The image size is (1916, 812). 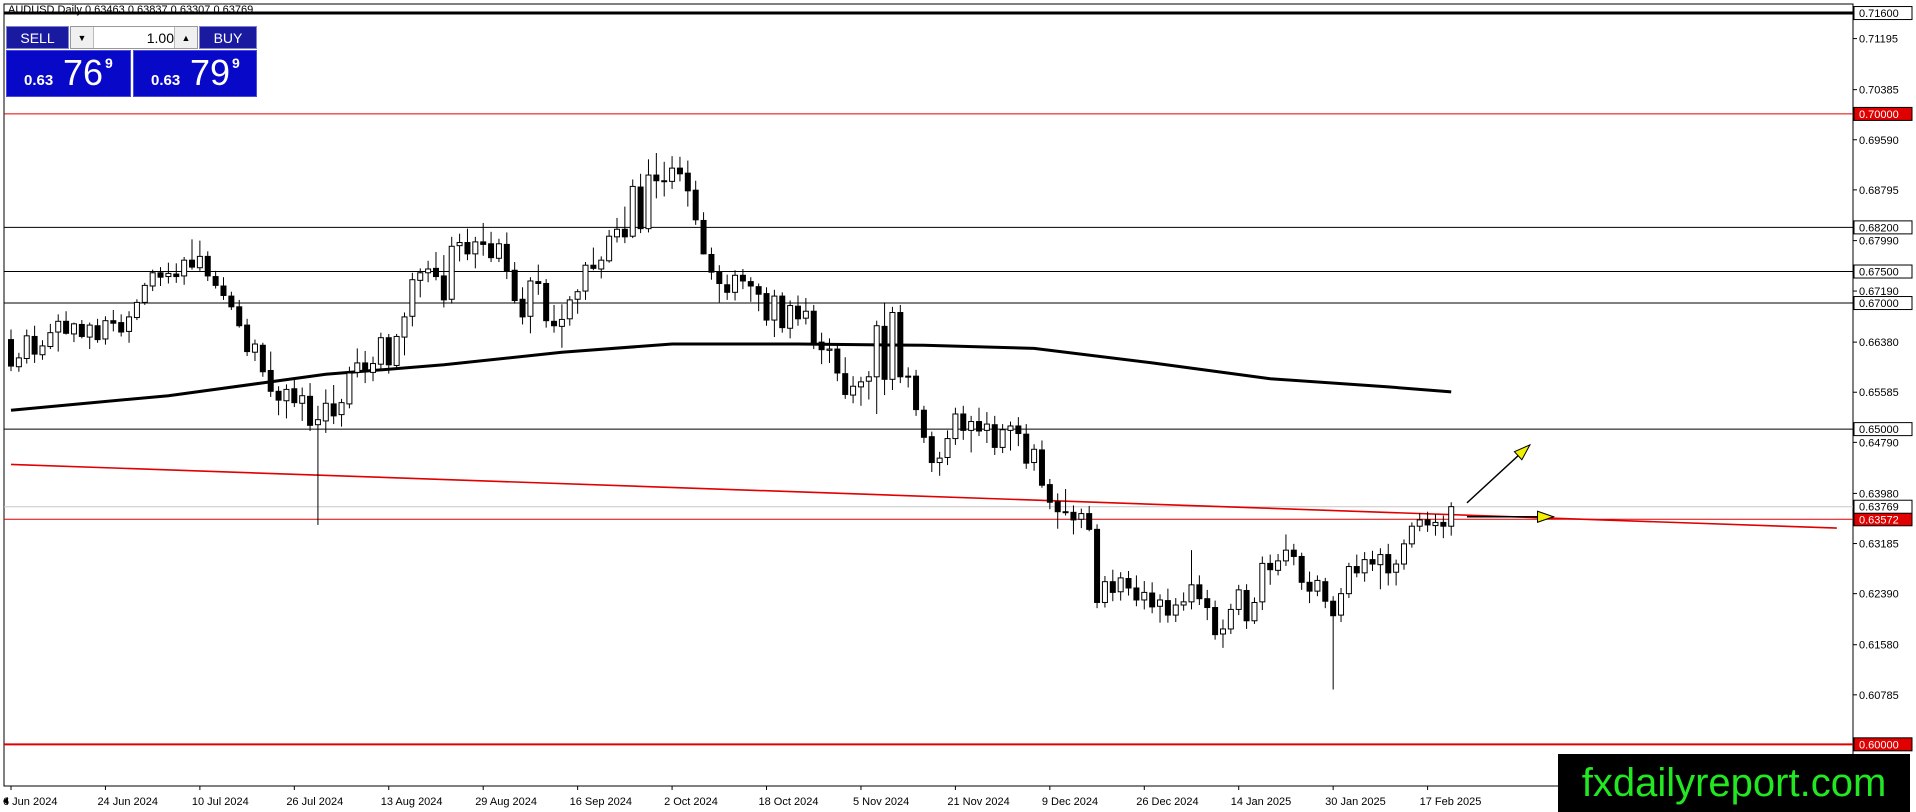 What do you see at coordinates (1734, 783) in the screenshot?
I see `watermark-logo: fxdailyreport.com` at bounding box center [1734, 783].